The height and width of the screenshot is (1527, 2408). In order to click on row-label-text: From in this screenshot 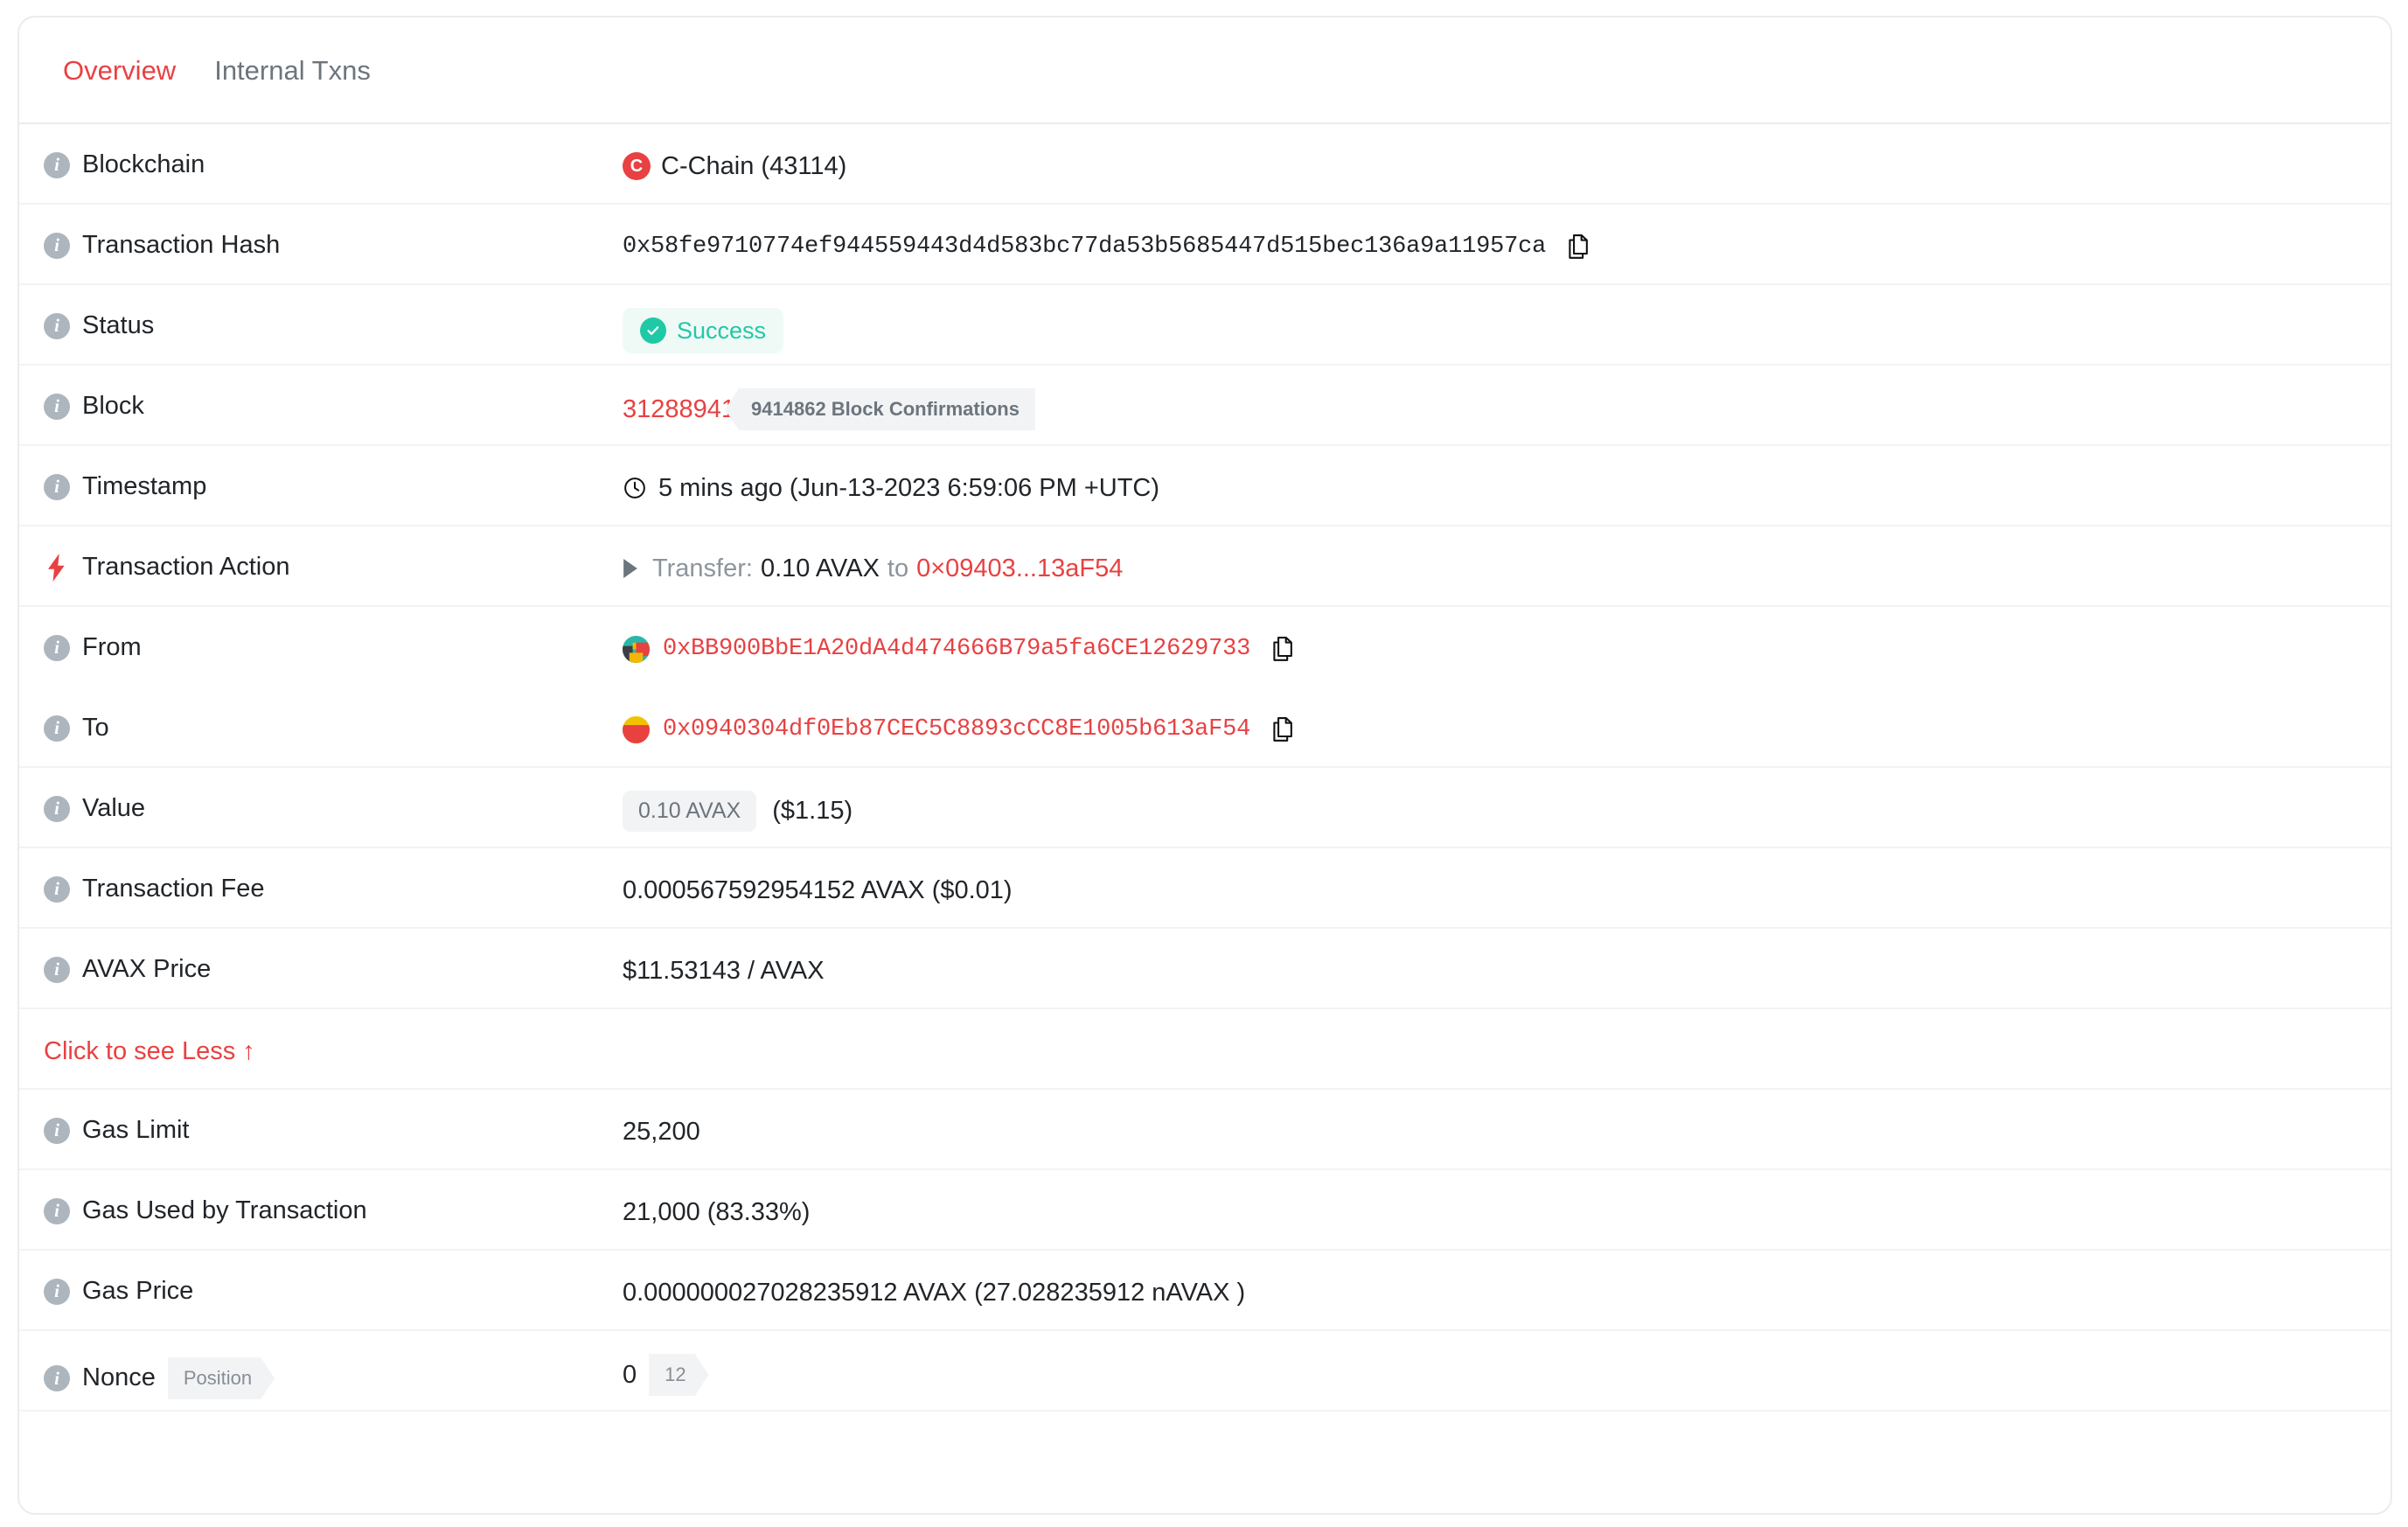, I will do `click(112, 647)`.